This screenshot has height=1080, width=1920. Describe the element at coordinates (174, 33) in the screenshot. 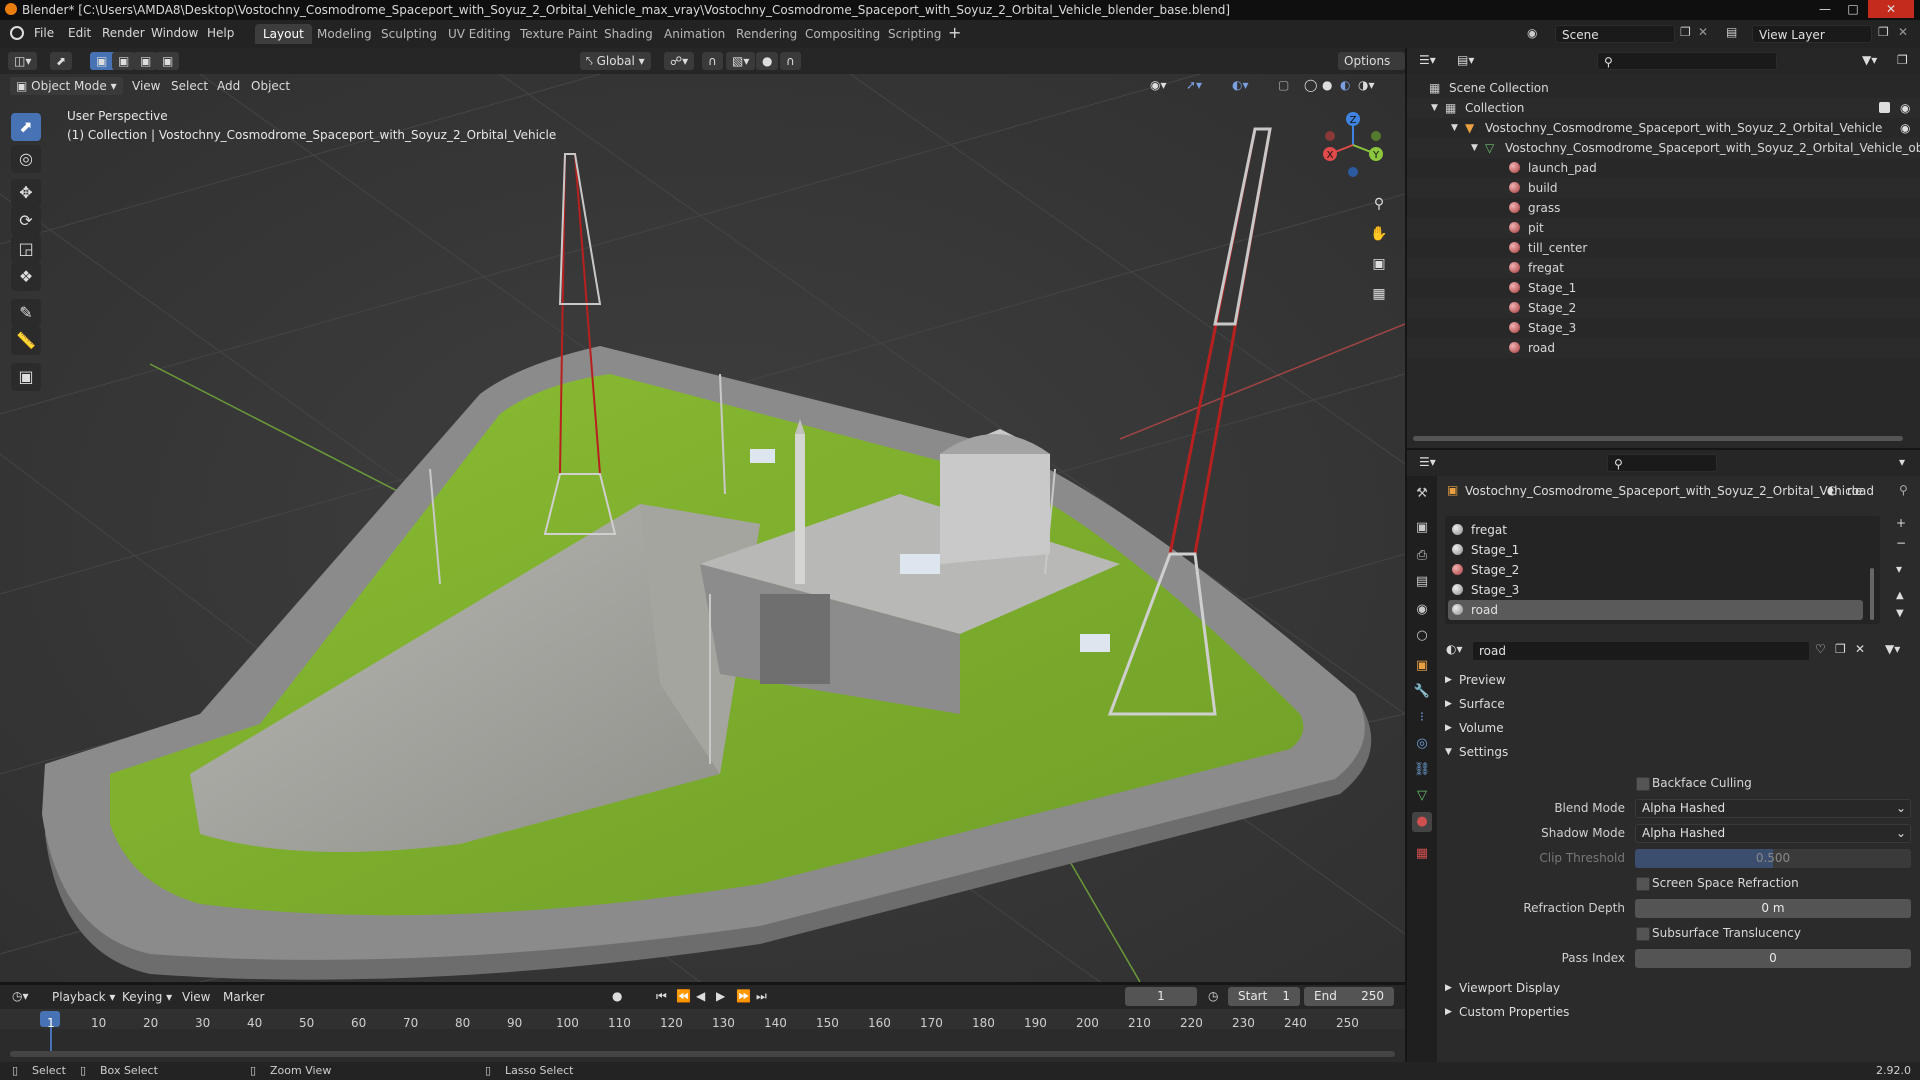

I see `menu-window: Window` at that location.